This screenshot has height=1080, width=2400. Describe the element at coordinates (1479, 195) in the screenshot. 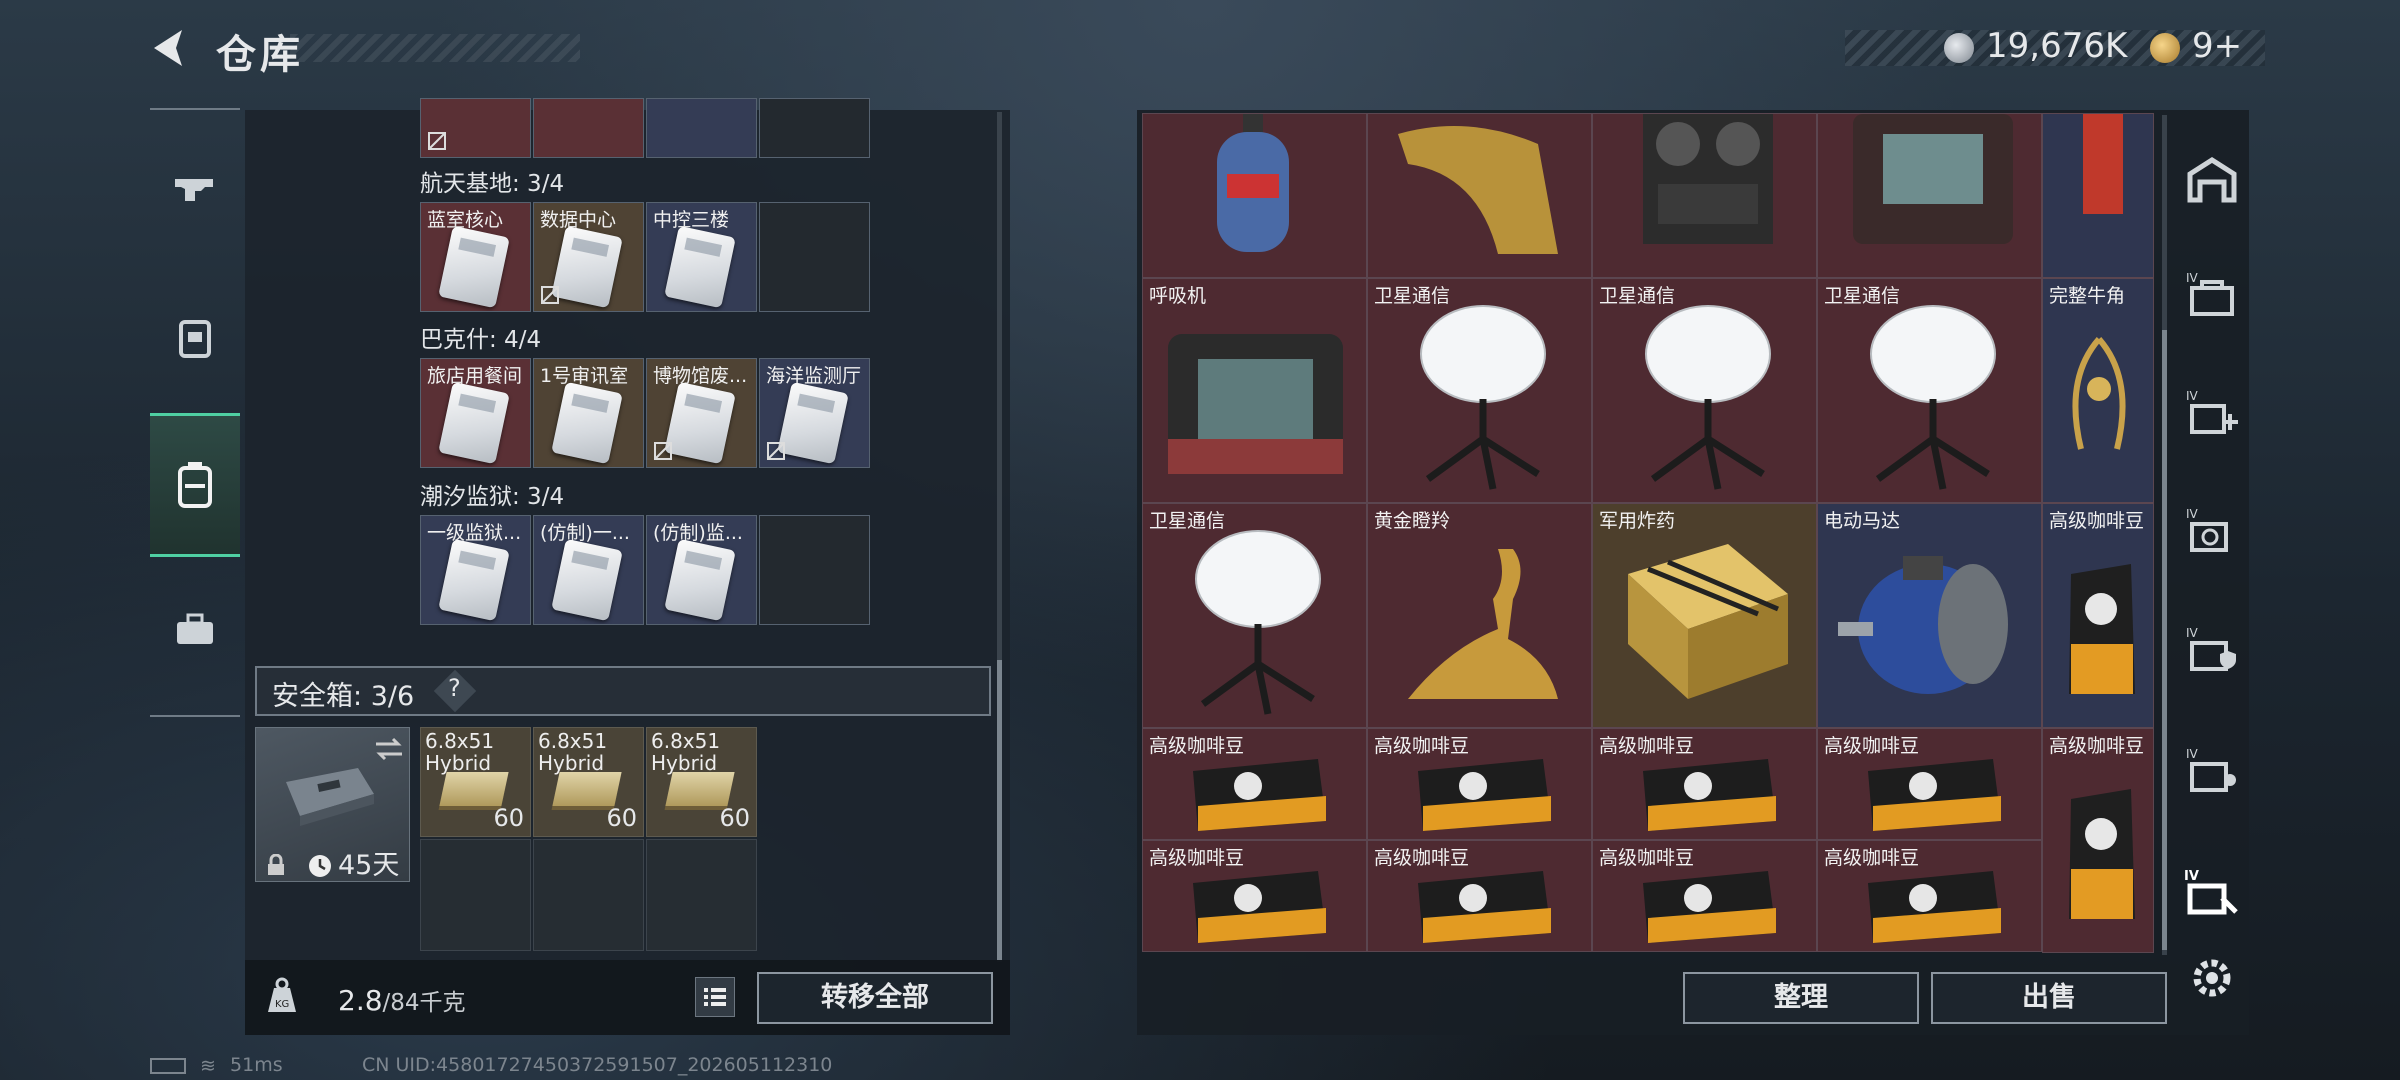

I see `gold-statue-item` at that location.